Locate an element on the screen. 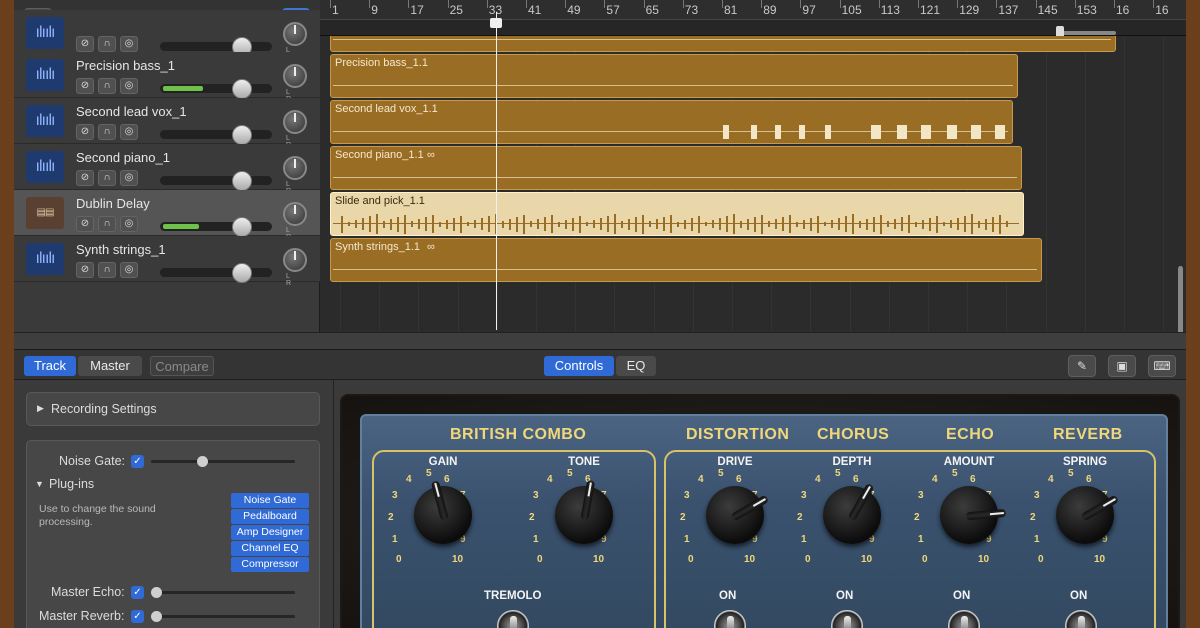  track-header: ılıılı⊘∩◎L R is located at coordinates (167, 35).